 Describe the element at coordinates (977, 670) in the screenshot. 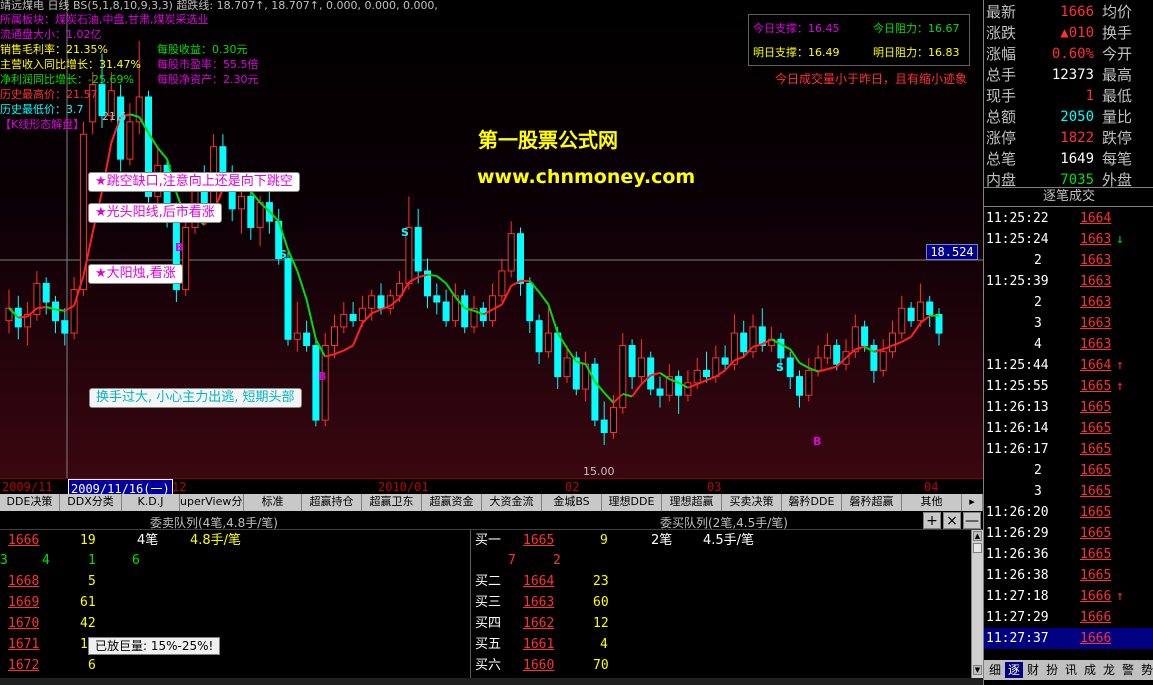

I see `scroll-down-arrow-icon: ▼` at that location.